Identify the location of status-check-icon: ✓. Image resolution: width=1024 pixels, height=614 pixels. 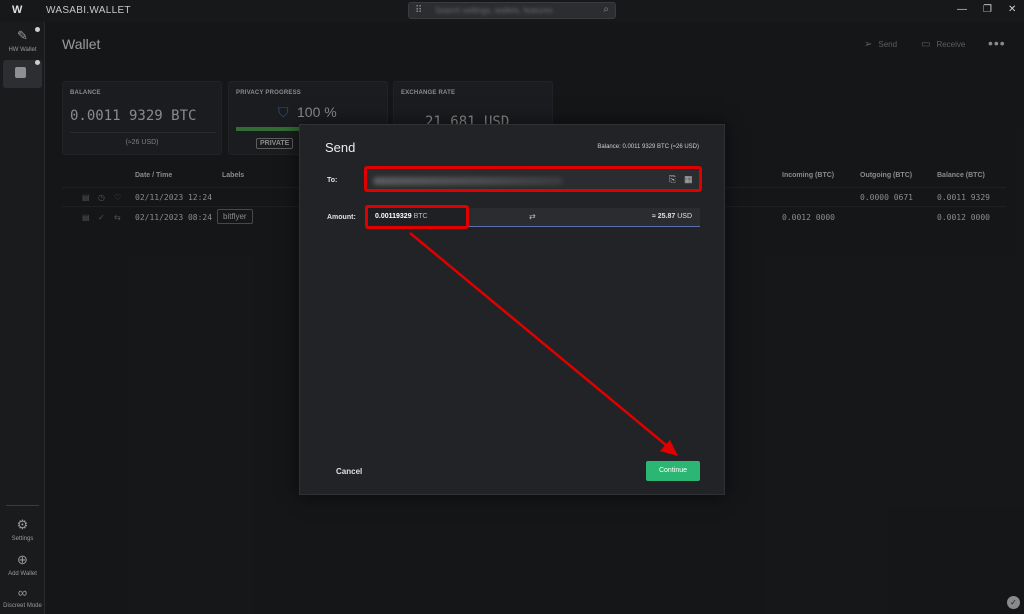
(1013, 602).